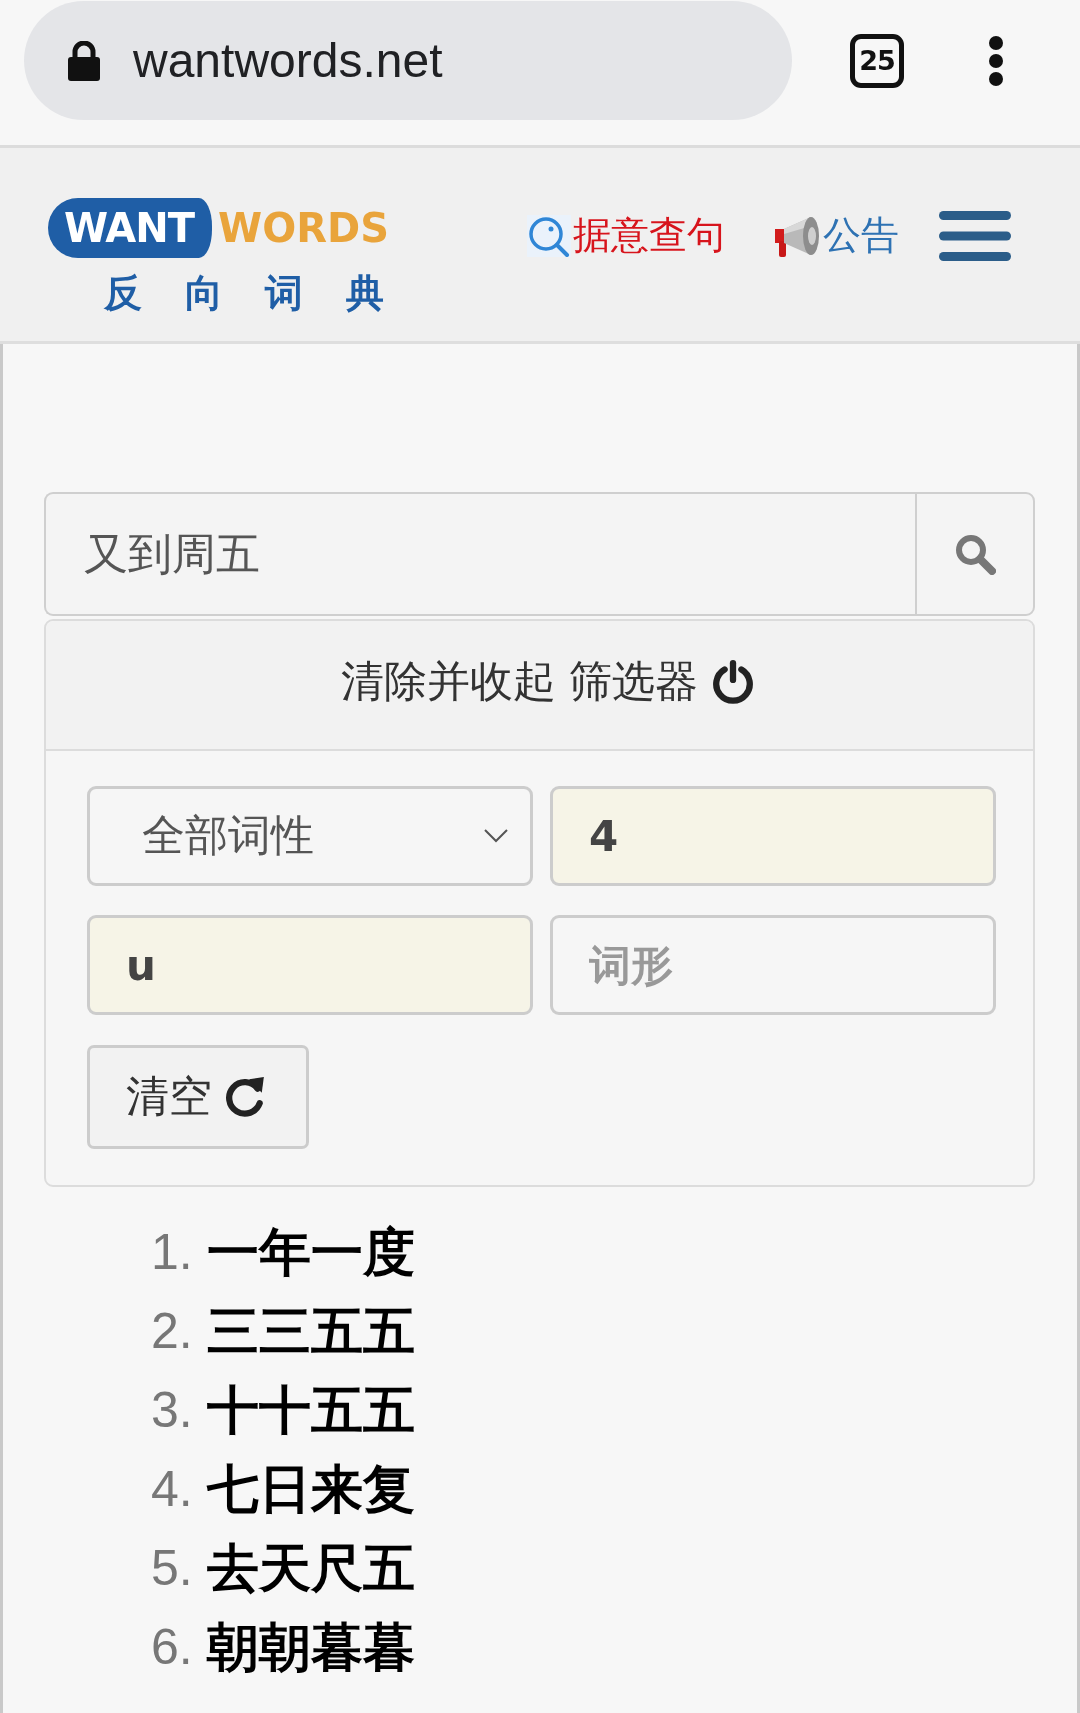 This screenshot has height=1713, width=1080. What do you see at coordinates (479, 554) in the screenshot?
I see `search-input-field: 又到周五` at bounding box center [479, 554].